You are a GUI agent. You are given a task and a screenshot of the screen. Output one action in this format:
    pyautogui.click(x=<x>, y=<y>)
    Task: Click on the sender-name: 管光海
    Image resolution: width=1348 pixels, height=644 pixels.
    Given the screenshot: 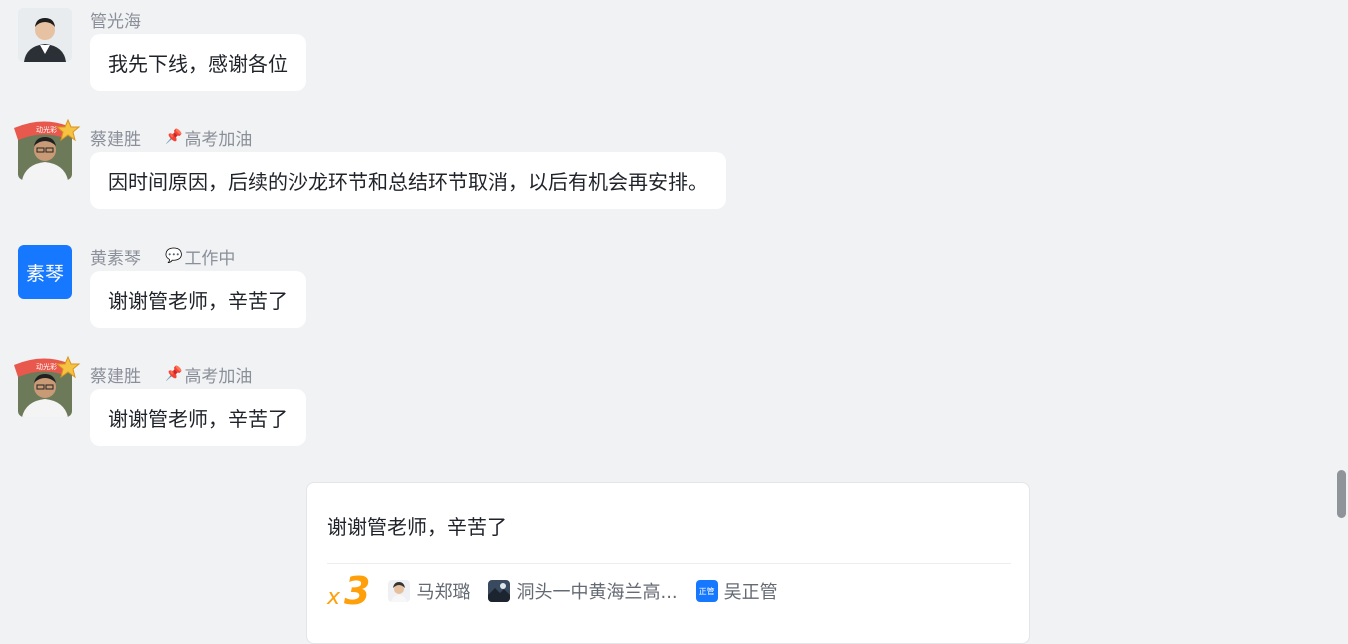 What is the action you would take?
    pyautogui.click(x=115, y=19)
    